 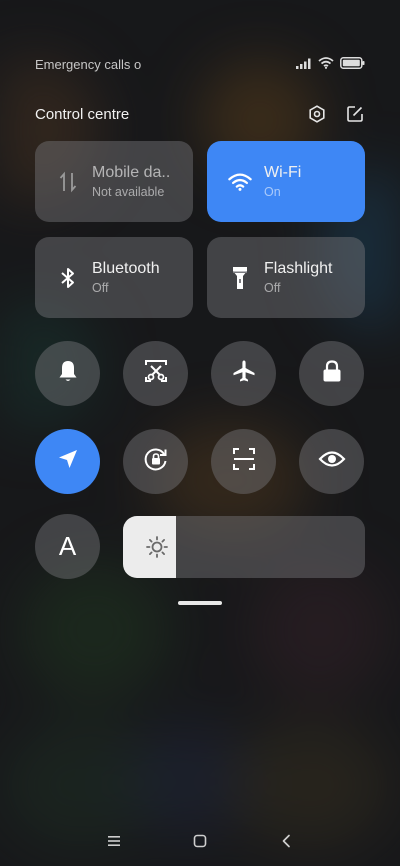 I want to click on page-title: Control centre, so click(x=82, y=114).